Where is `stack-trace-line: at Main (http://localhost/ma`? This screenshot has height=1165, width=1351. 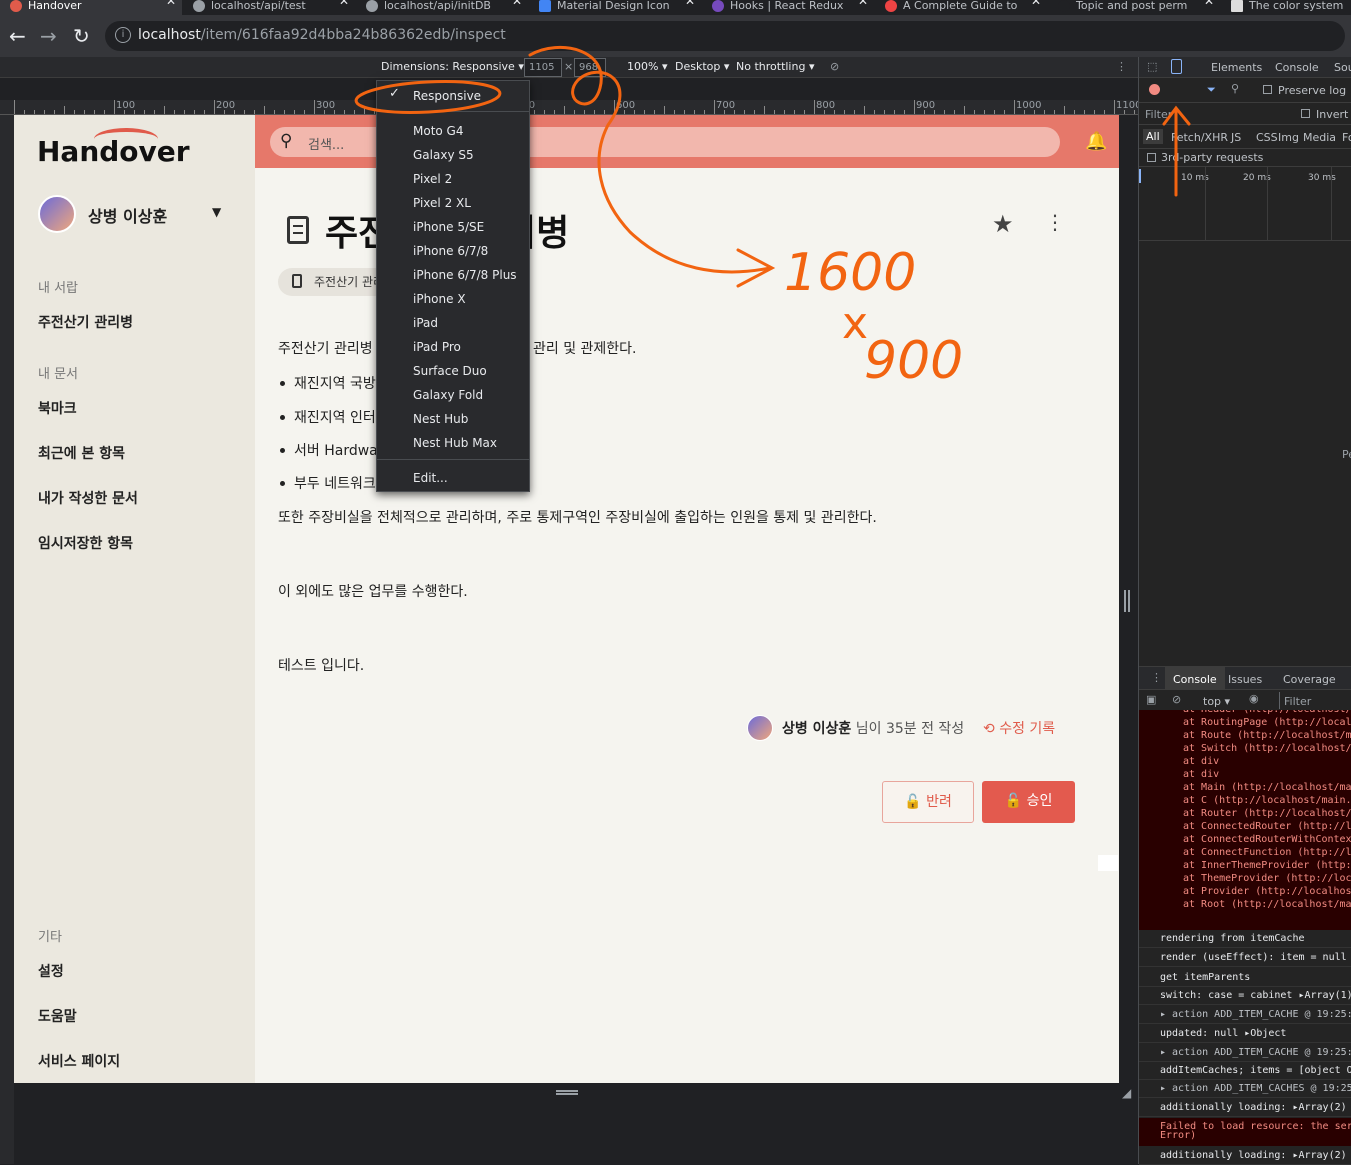 stack-trace-line: at Main (http://localhost/ma is located at coordinates (1267, 787).